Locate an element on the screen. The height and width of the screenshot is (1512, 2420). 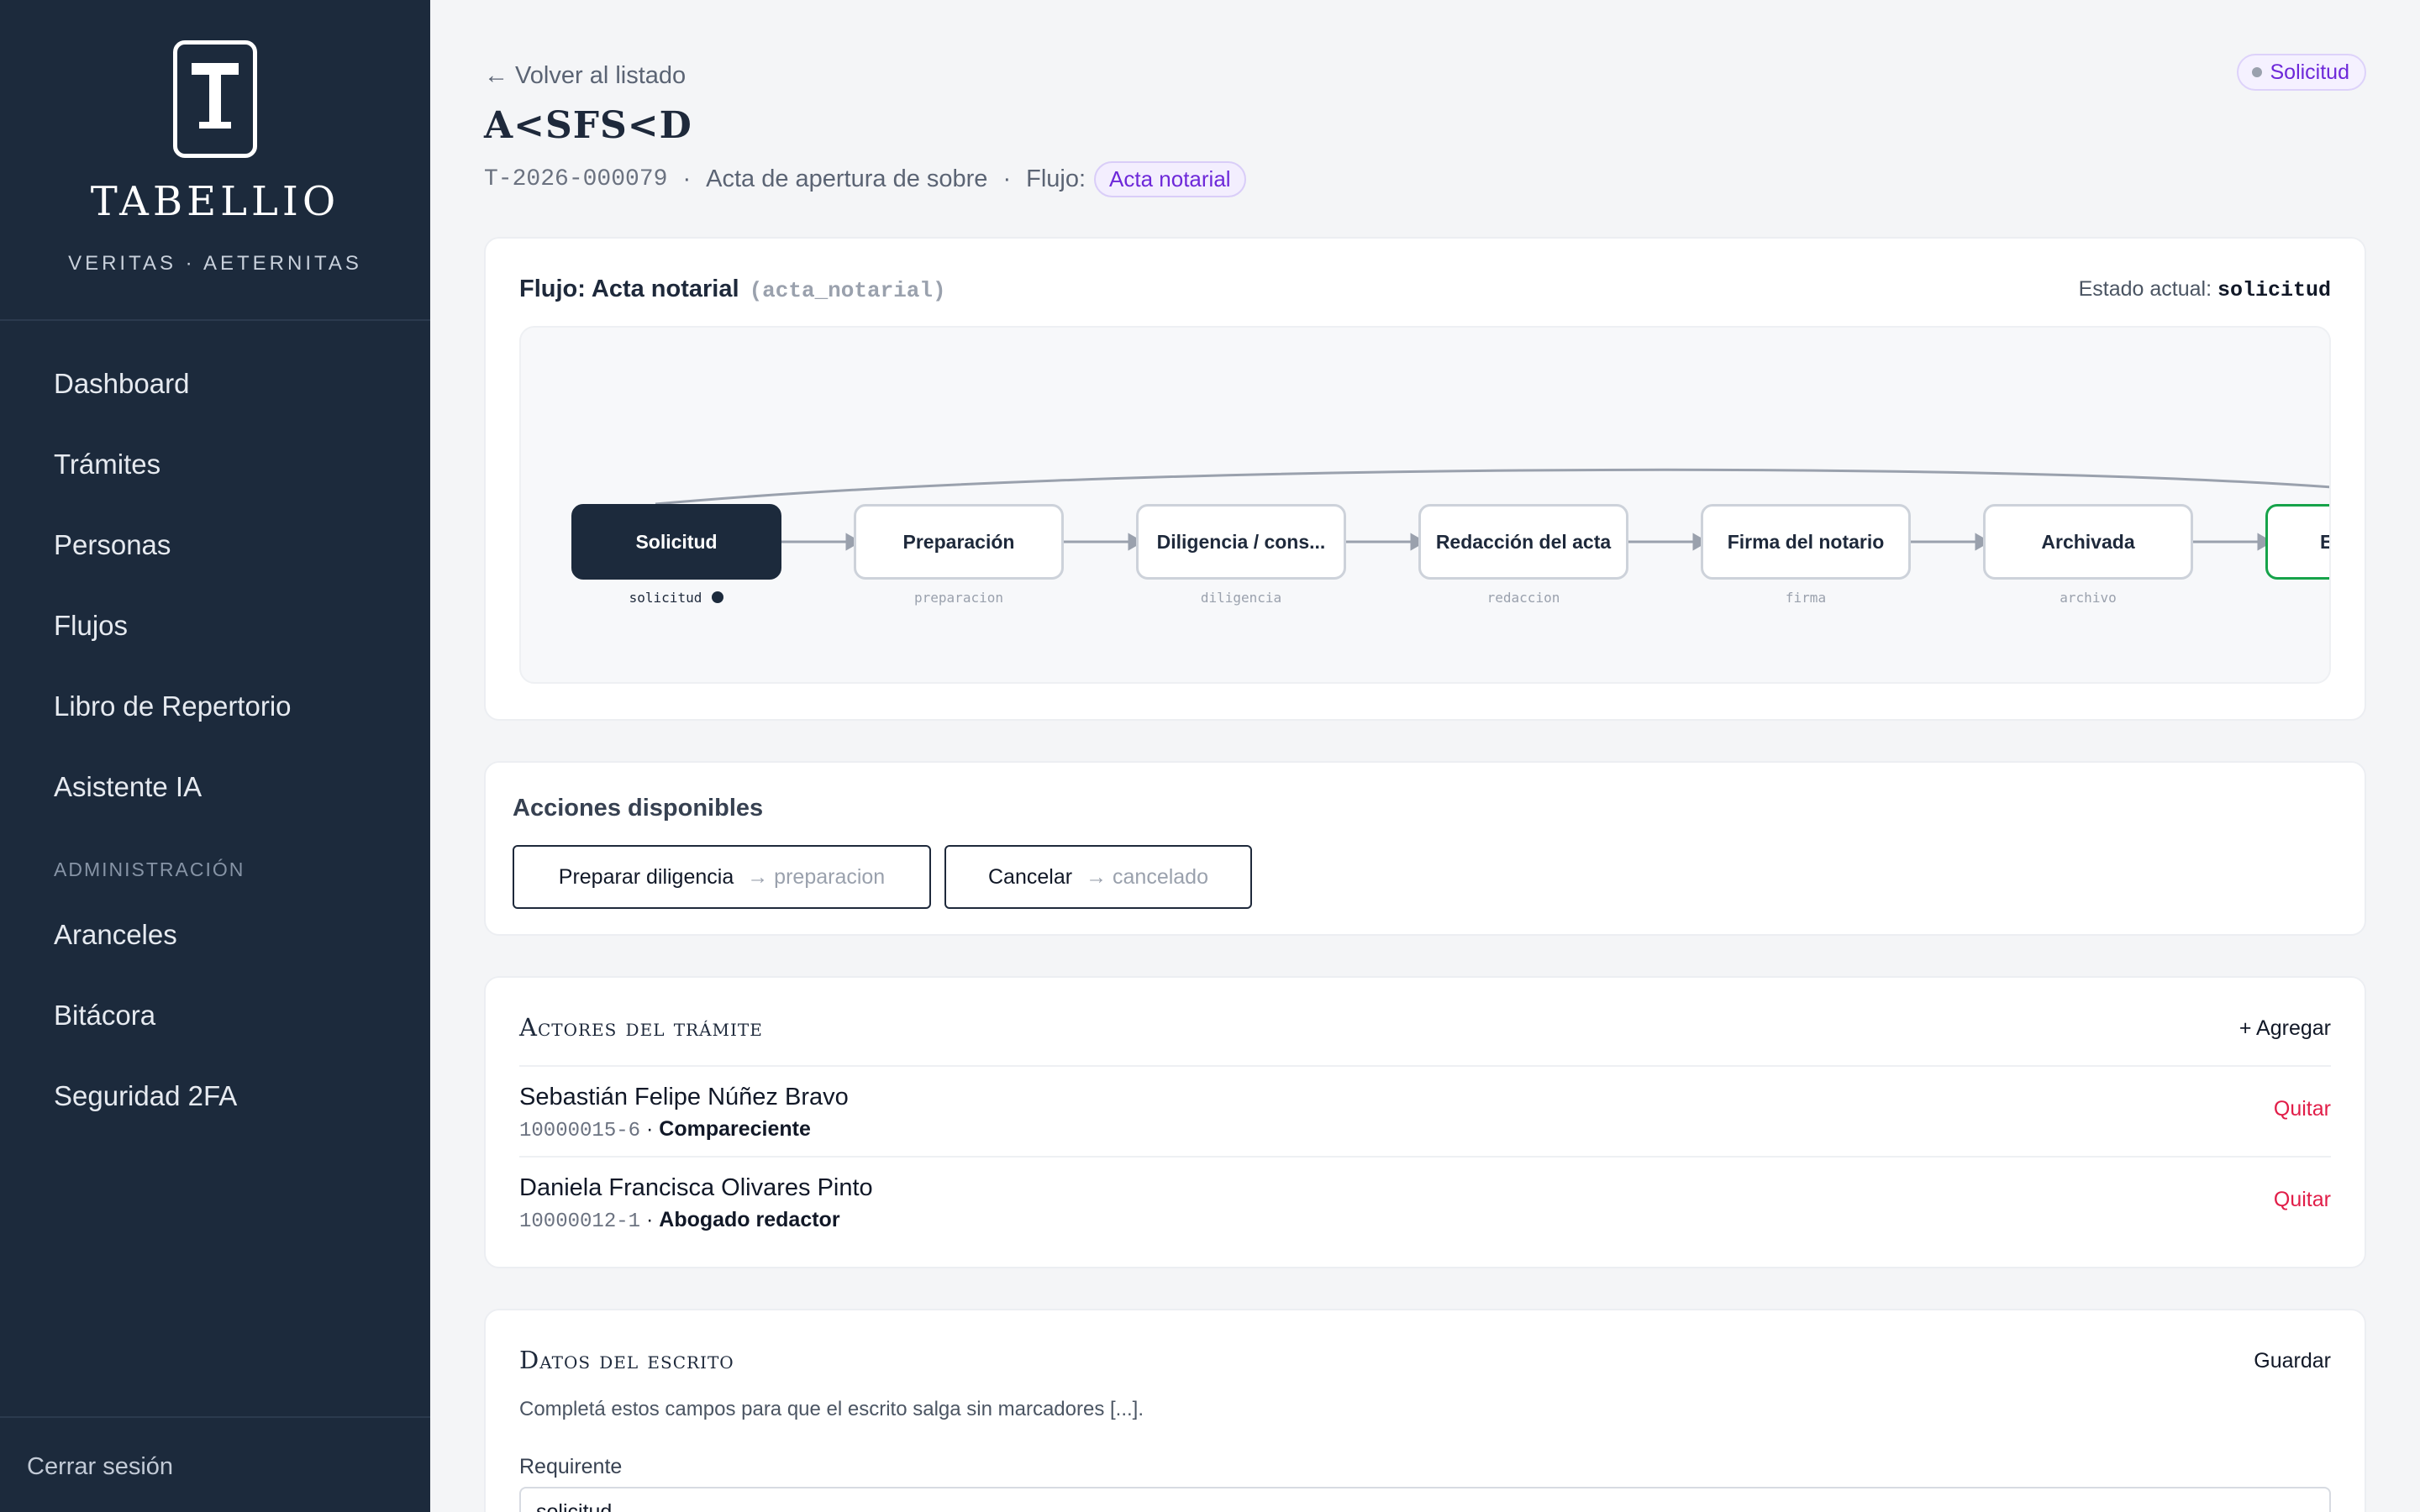
preparar-diligencia-button: Preparar diligencia → preparacion is located at coordinates (722, 877).